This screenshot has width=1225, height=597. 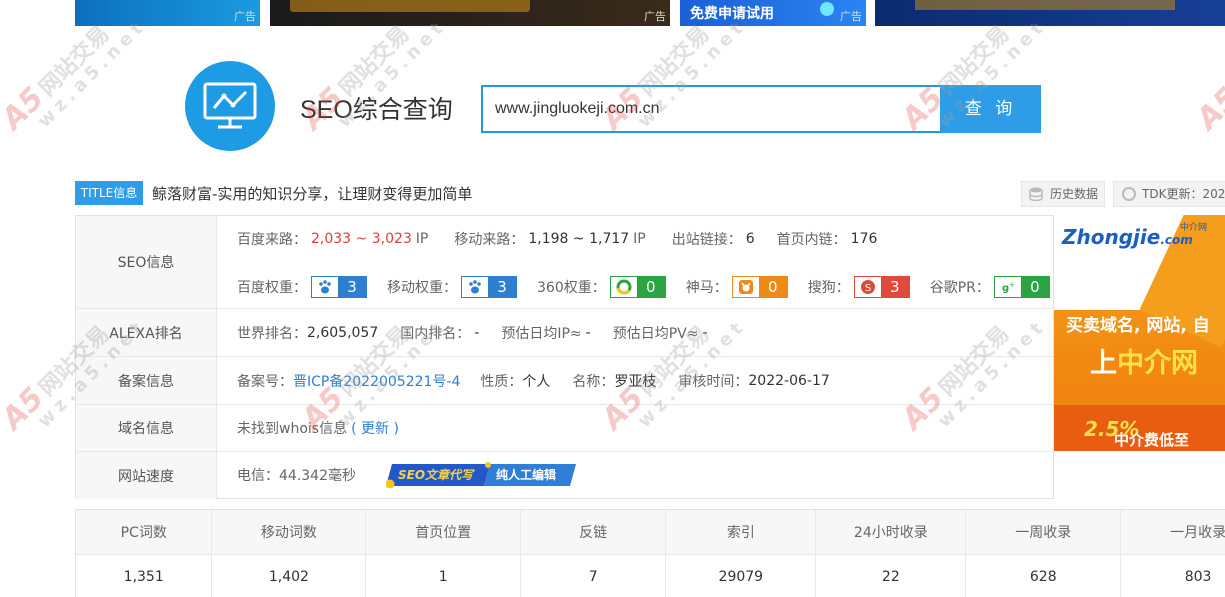 I want to click on svg-text: S, so click(x=868, y=288).